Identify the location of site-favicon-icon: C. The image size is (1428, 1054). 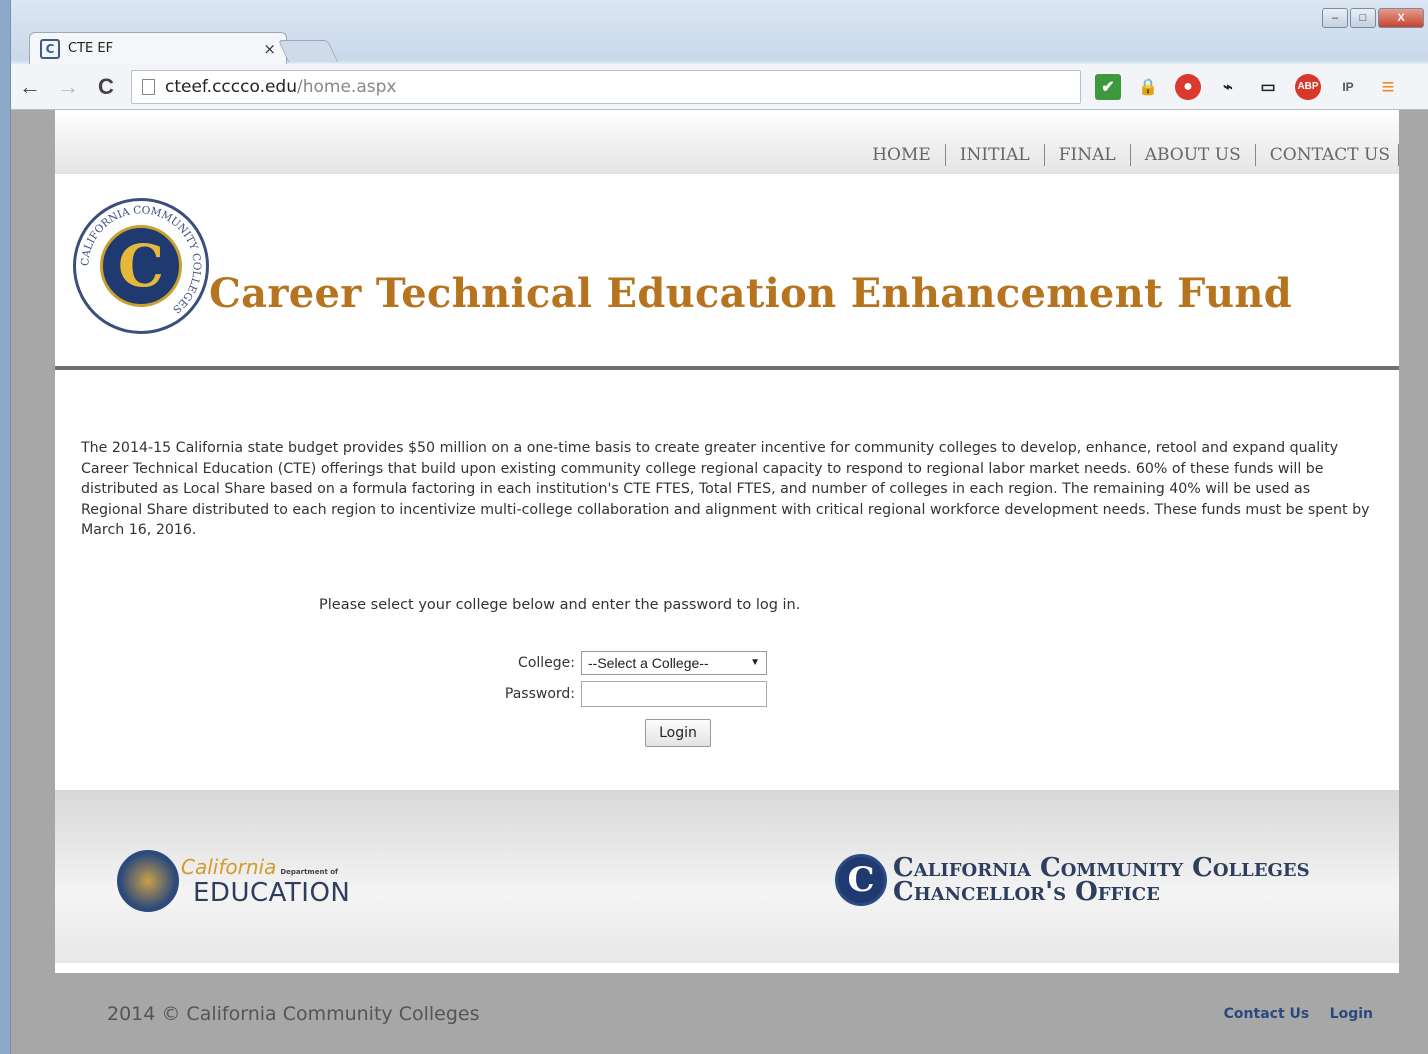
(50, 48).